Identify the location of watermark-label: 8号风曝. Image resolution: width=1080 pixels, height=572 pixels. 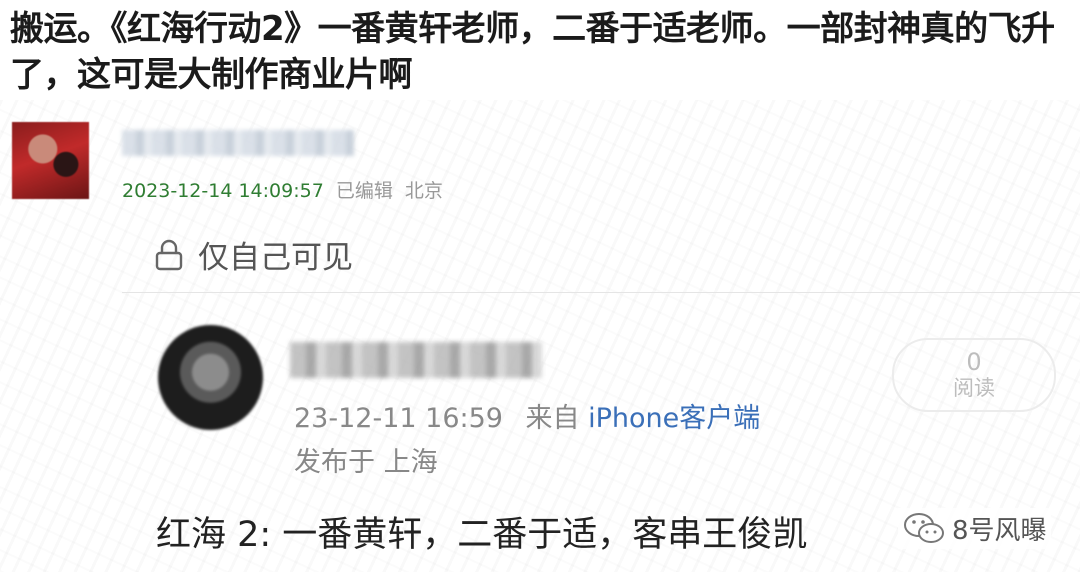
(999, 531).